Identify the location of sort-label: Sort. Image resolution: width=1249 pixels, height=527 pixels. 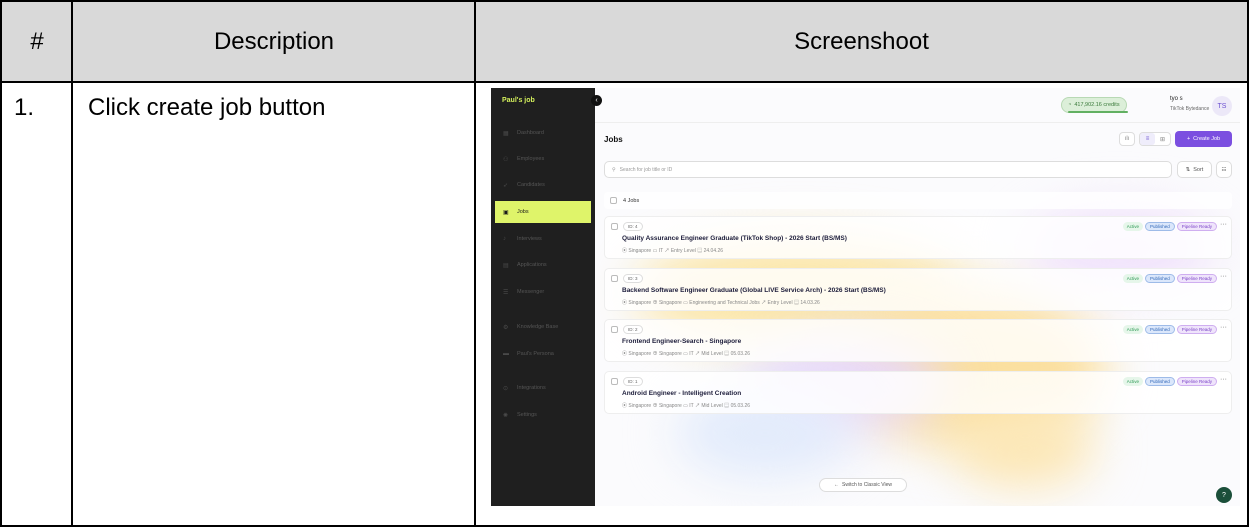
(1198, 169).